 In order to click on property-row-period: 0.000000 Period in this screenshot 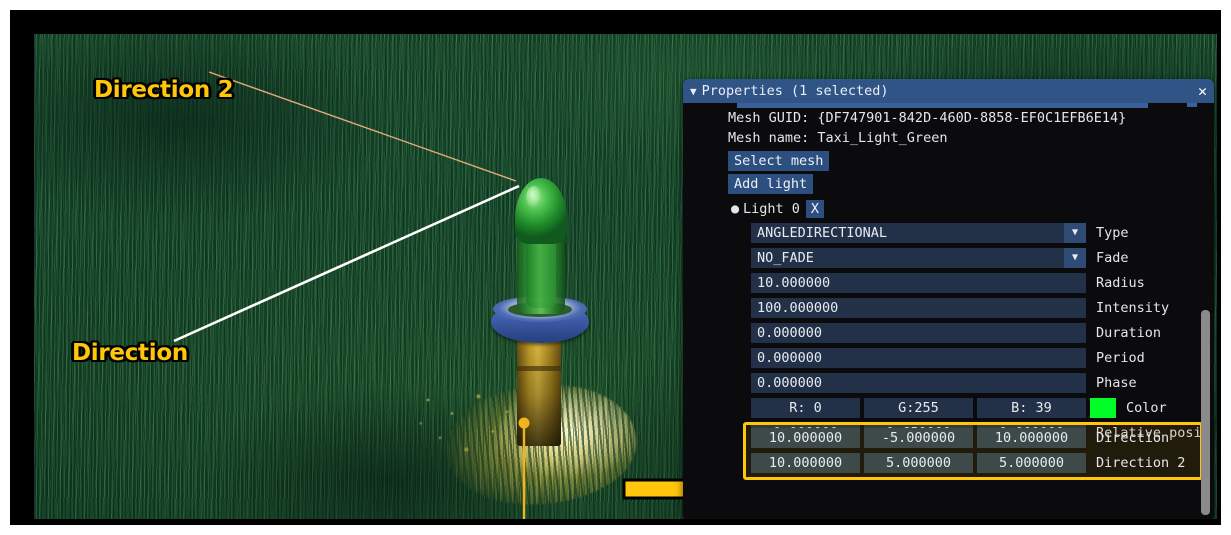, I will do `click(978, 358)`.